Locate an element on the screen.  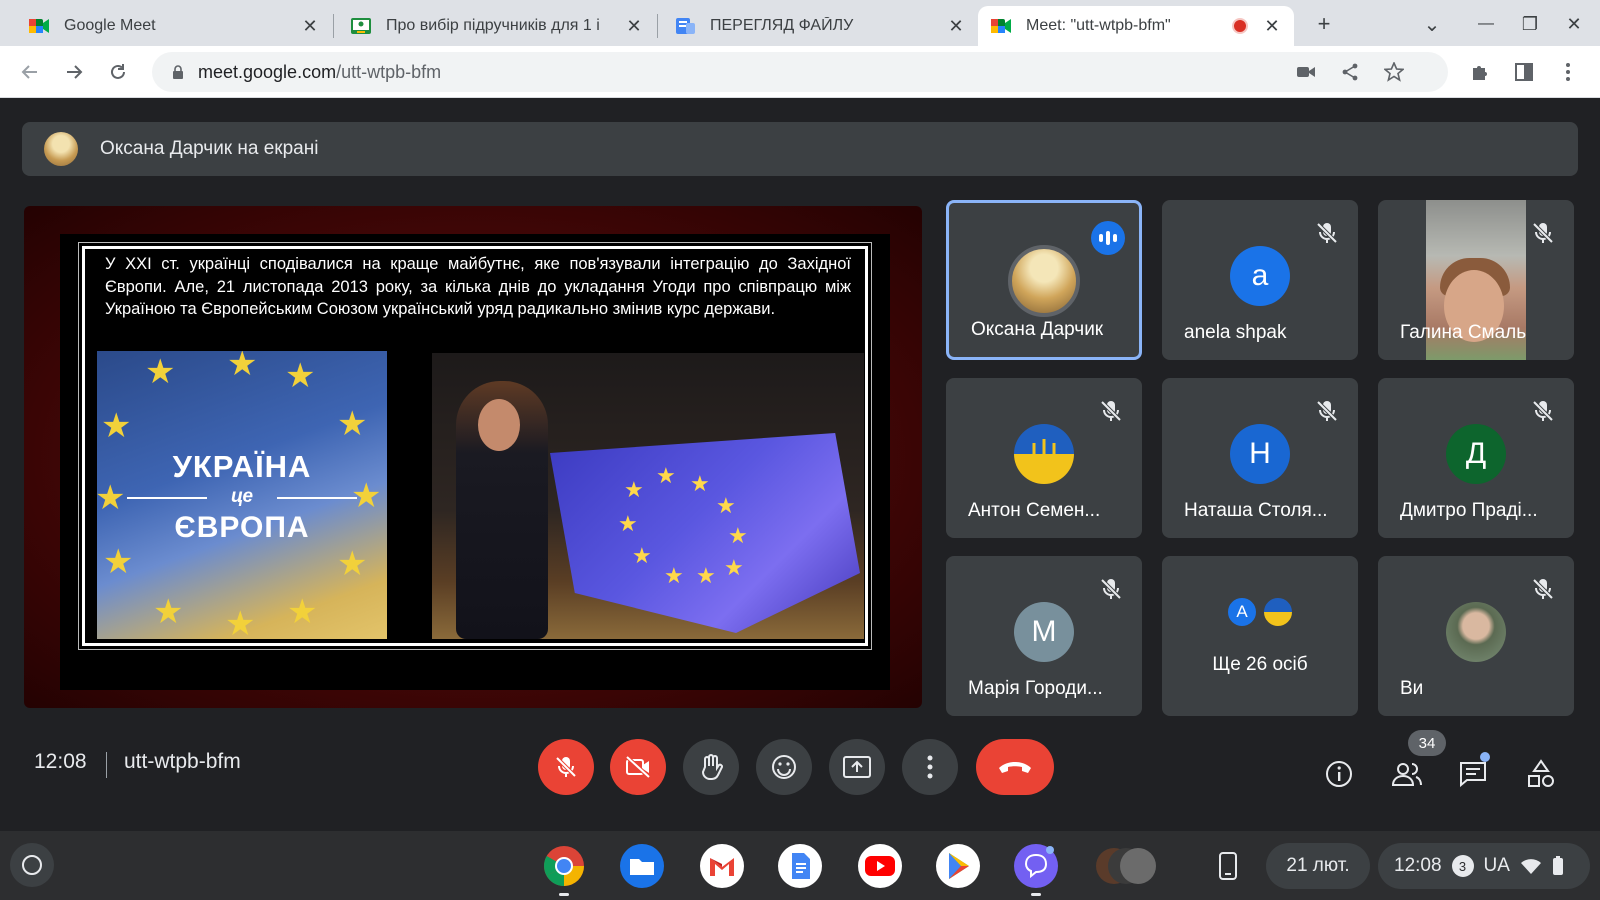
tab-google-meet: Google Meet ✕ is located at coordinates (174, 26).